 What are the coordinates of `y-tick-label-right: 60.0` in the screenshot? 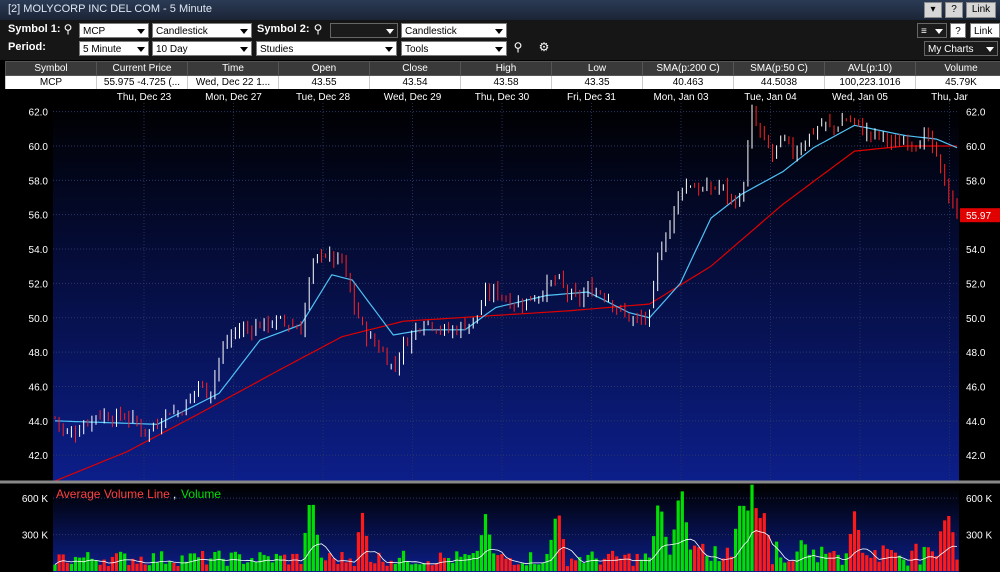 It's located at (976, 147).